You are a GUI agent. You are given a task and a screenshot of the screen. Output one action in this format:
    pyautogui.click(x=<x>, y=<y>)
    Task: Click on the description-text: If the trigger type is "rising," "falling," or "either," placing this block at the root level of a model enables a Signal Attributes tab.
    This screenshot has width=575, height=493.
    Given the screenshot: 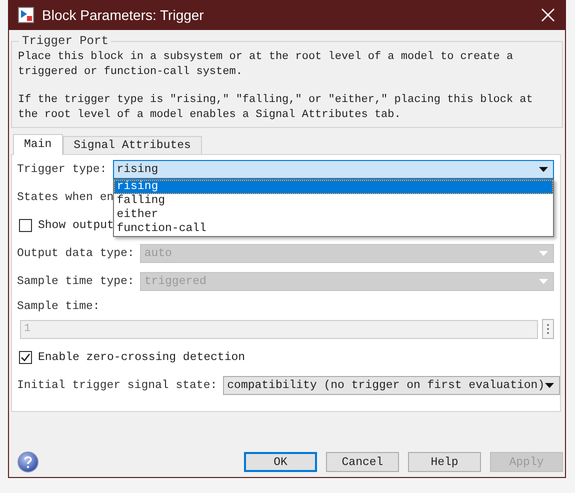 What is the action you would take?
    pyautogui.click(x=276, y=108)
    